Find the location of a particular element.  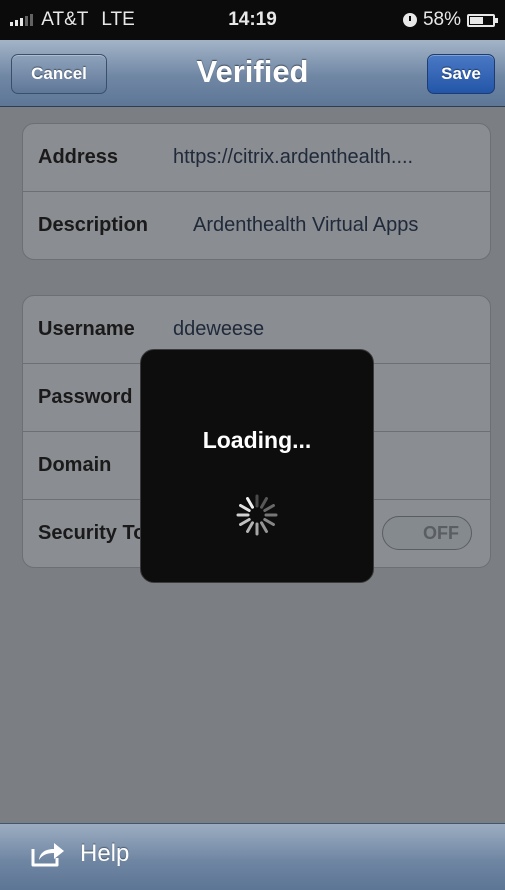

description-value: Ardenthealth Virtual Apps is located at coordinates (305, 225).